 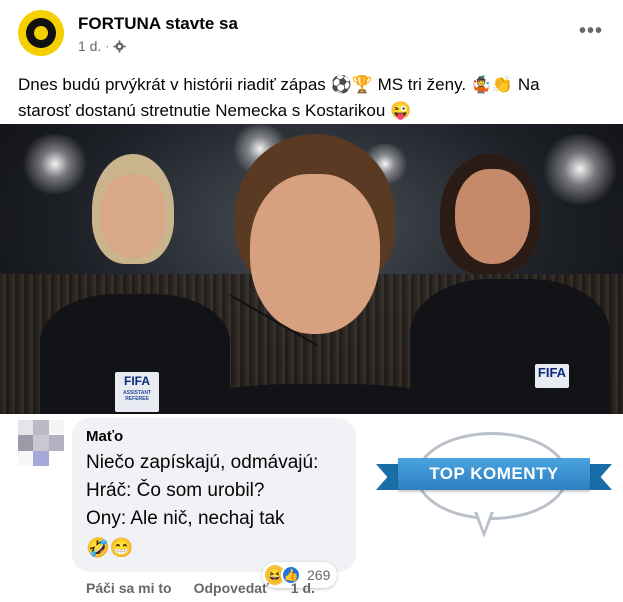 What do you see at coordinates (202, 462) in the screenshot?
I see `comment-text-line: Niečo zapískajú, odmávajú:` at bounding box center [202, 462].